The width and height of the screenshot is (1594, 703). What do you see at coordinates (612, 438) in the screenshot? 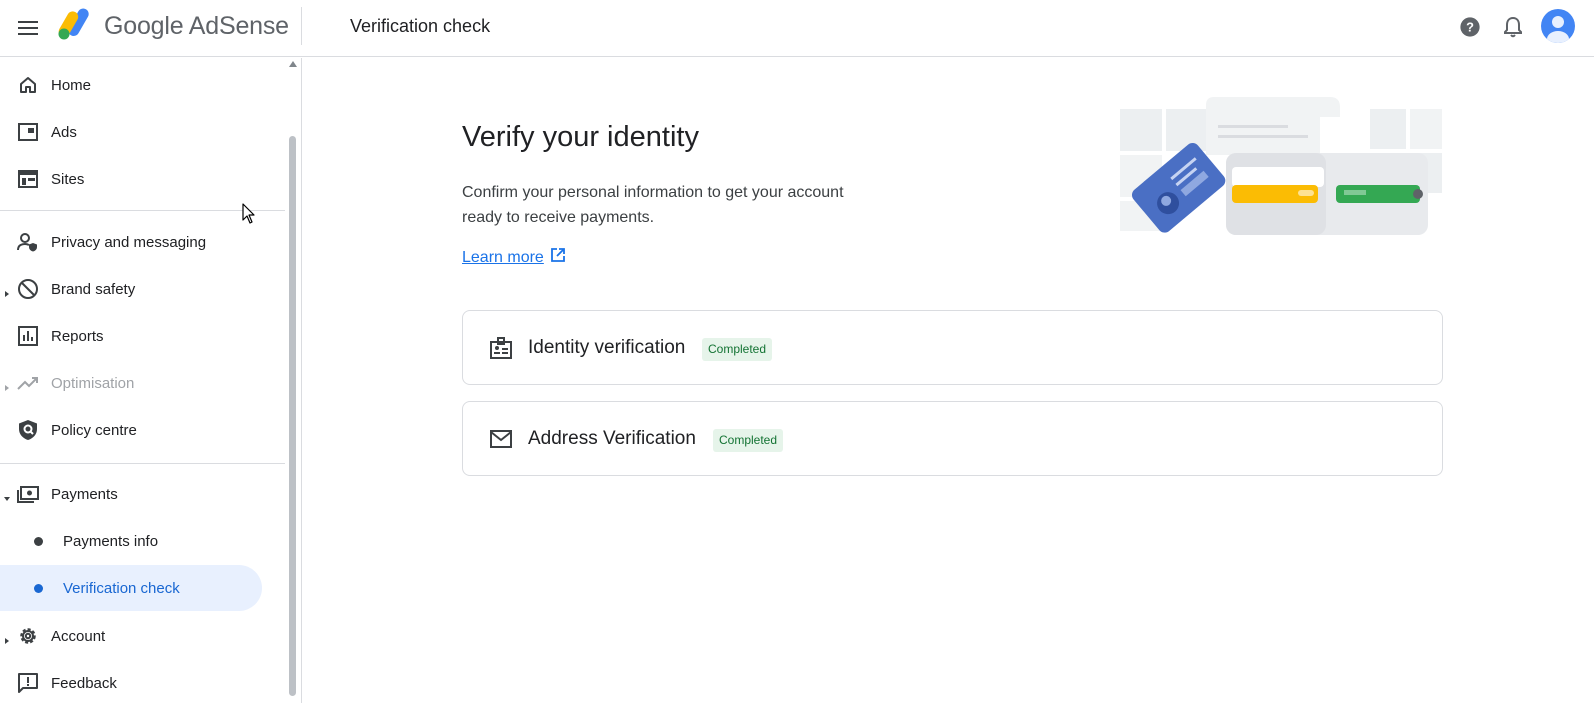
I see `card-title: Address Verification` at bounding box center [612, 438].